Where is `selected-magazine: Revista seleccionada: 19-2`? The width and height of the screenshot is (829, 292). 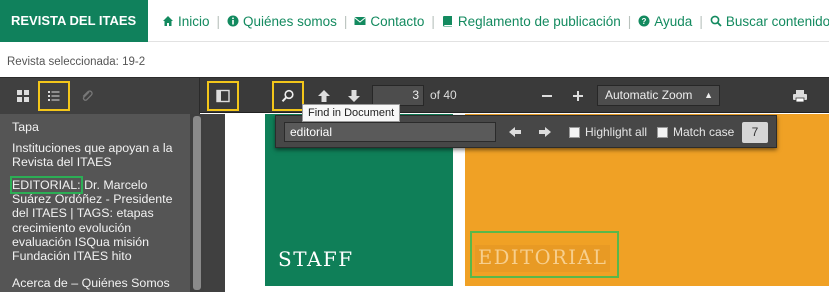 selected-magazine: Revista seleccionada: 19-2 is located at coordinates (76, 62).